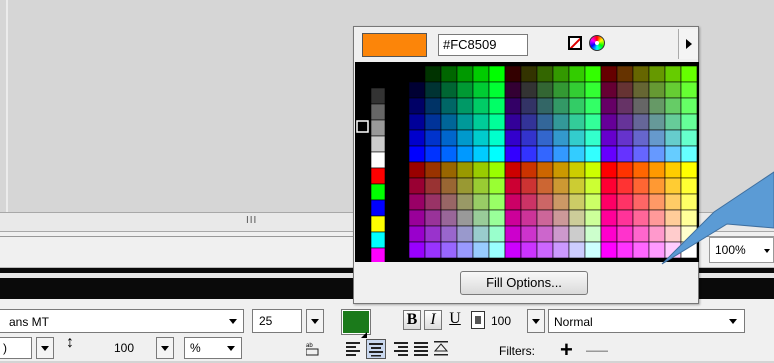  Describe the element at coordinates (165, 348) in the screenshot. I see `line-spacing-dropdown-button` at that location.